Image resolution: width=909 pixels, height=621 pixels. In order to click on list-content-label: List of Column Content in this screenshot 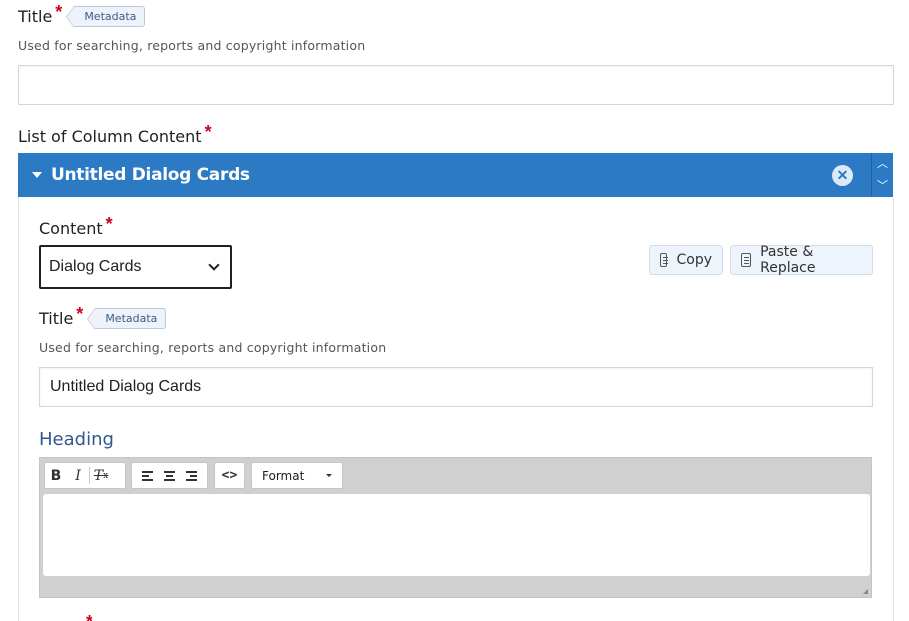, I will do `click(110, 136)`.